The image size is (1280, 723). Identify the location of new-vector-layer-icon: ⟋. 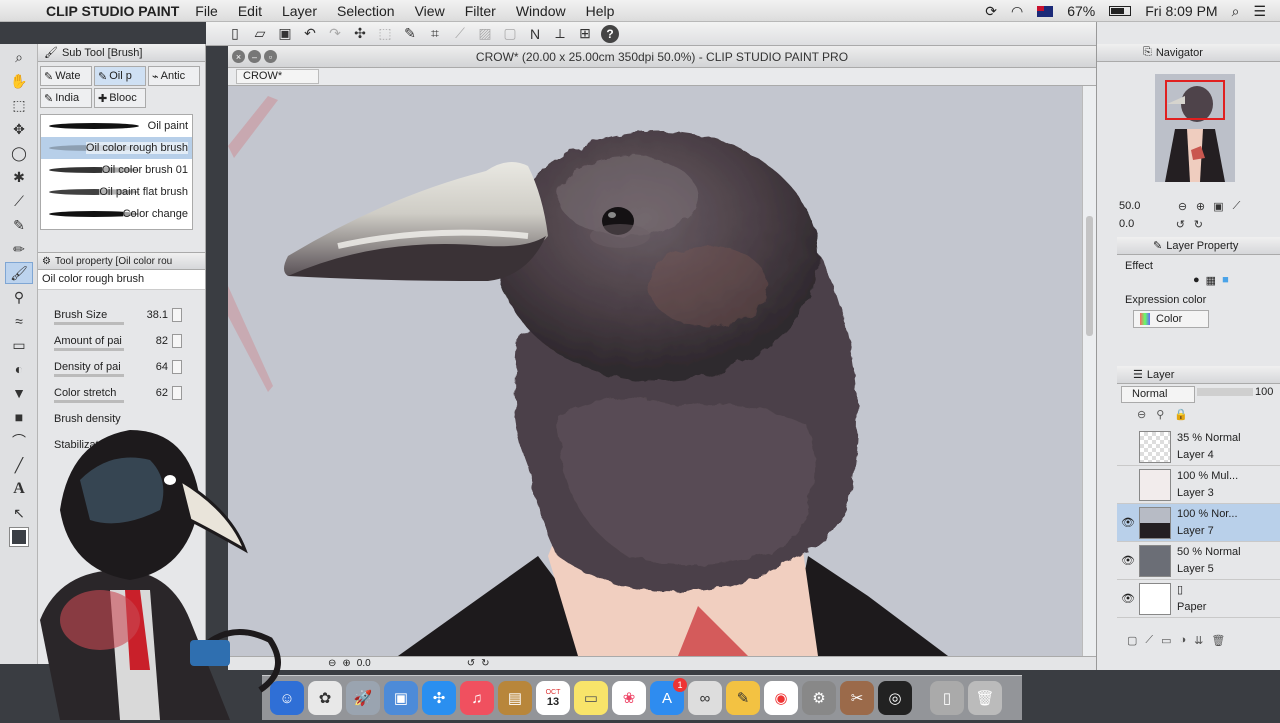
(1149, 640).